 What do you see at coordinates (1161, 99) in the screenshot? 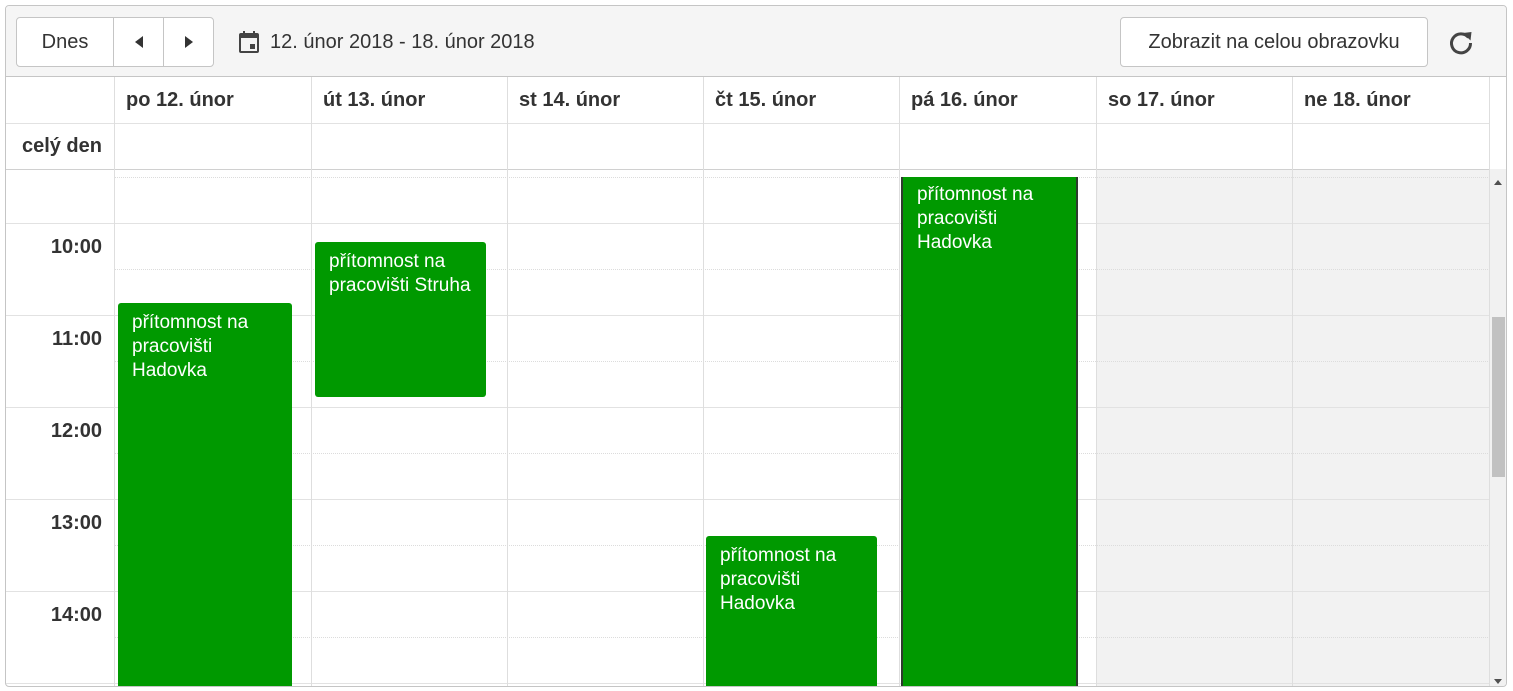
I see `day-header: so 17. únor` at bounding box center [1161, 99].